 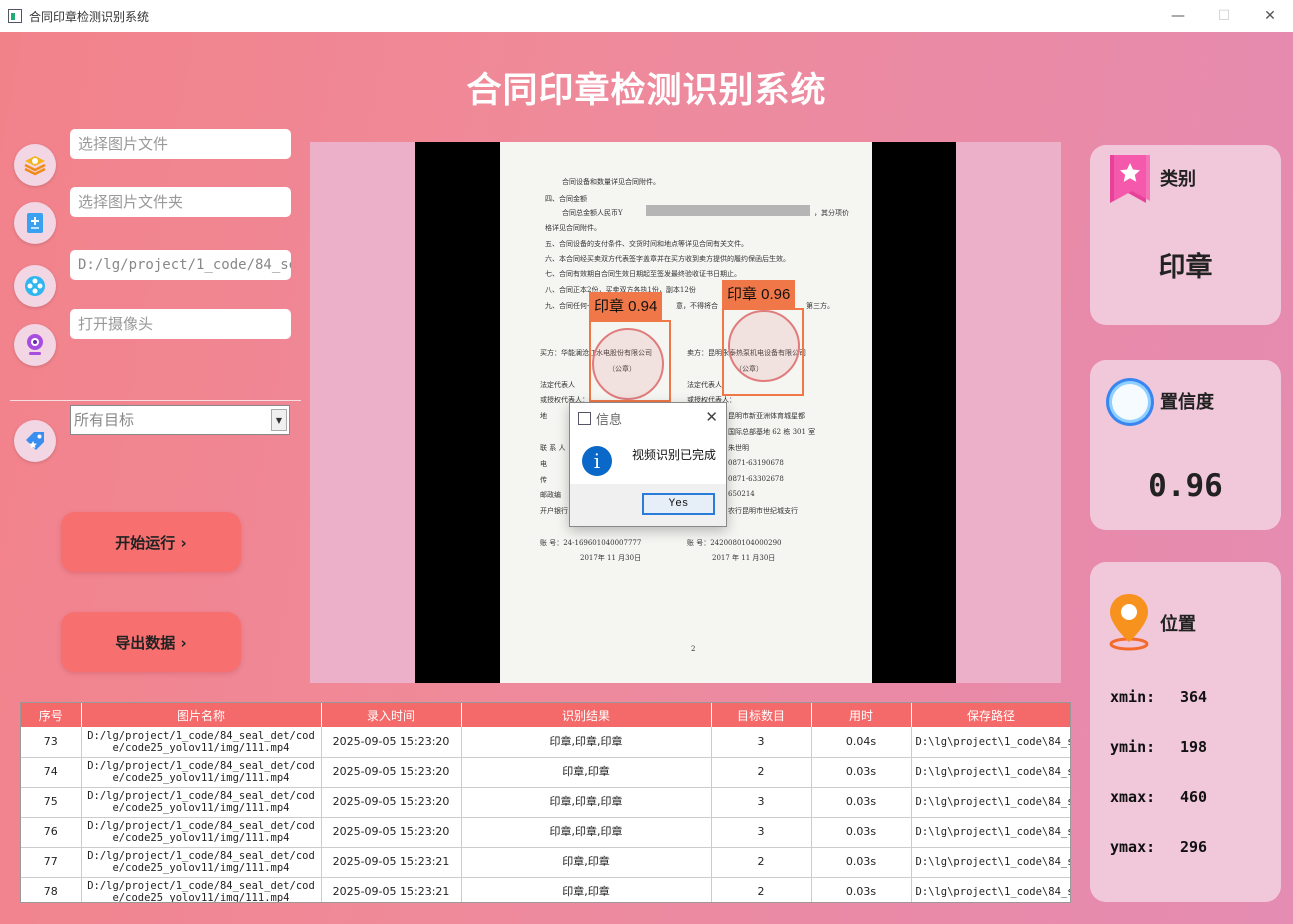 I want to click on xmax-value: 460, so click(x=1194, y=797).